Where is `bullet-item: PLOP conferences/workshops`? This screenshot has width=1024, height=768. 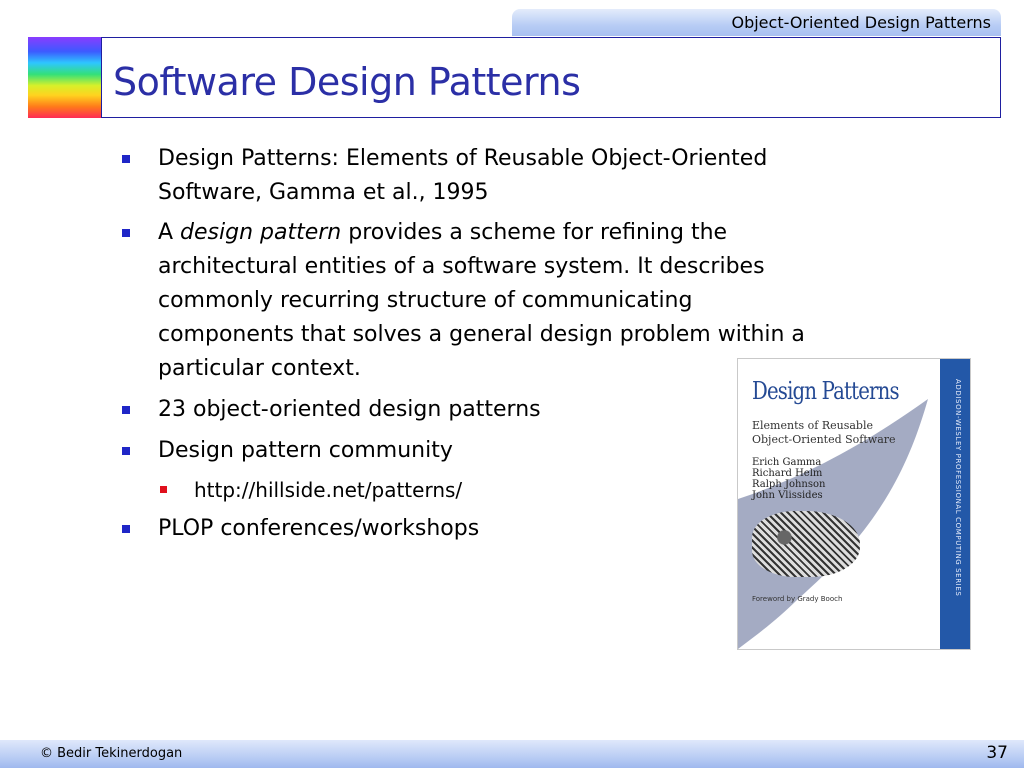 bullet-item: PLOP conferences/workshops is located at coordinates (470, 529).